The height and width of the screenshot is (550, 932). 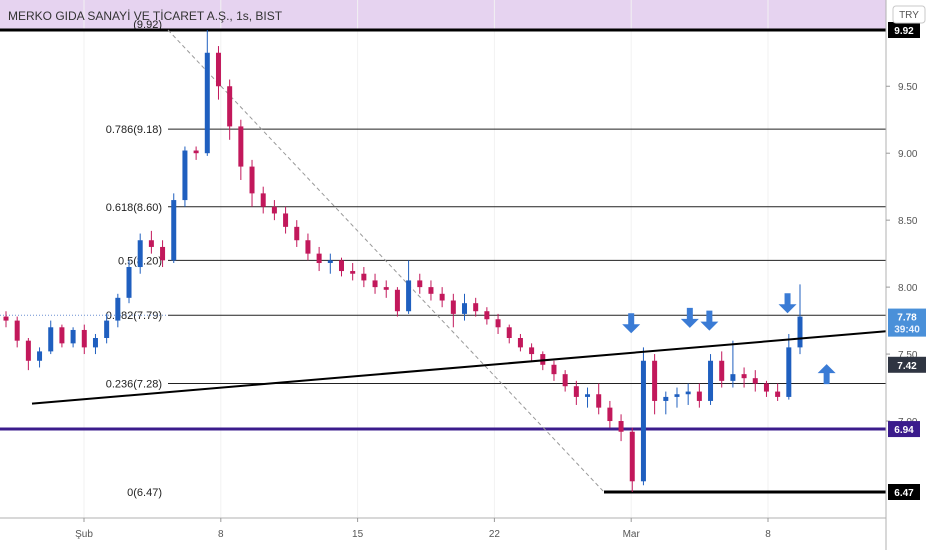 What do you see at coordinates (495, 534) in the screenshot?
I see `x-tick-label-3: 22` at bounding box center [495, 534].